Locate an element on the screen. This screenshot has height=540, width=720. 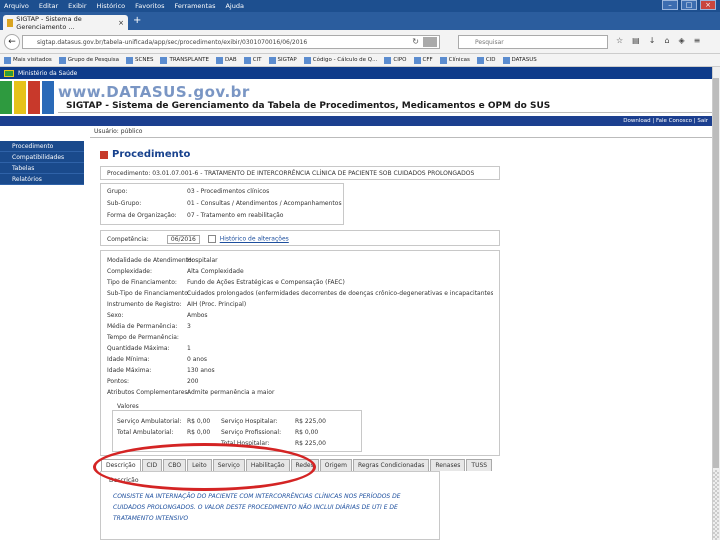
window-controls: – □ × is located at coordinates (689, 5).